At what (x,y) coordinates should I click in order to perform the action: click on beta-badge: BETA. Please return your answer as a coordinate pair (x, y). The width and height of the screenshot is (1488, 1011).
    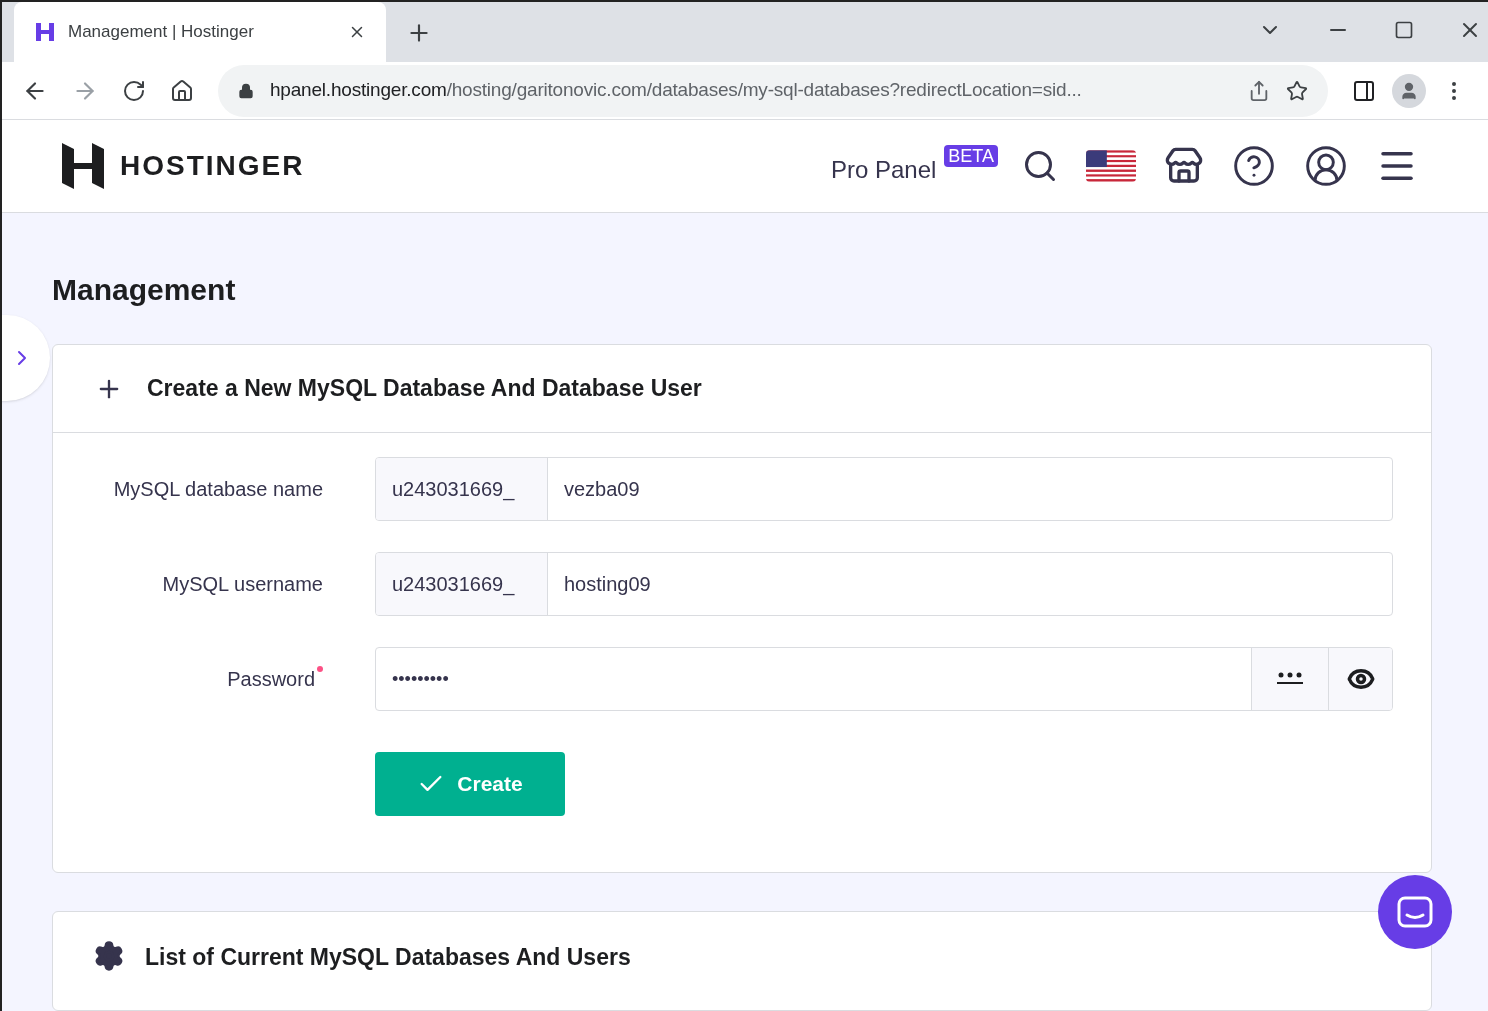
    Looking at the image, I should click on (971, 156).